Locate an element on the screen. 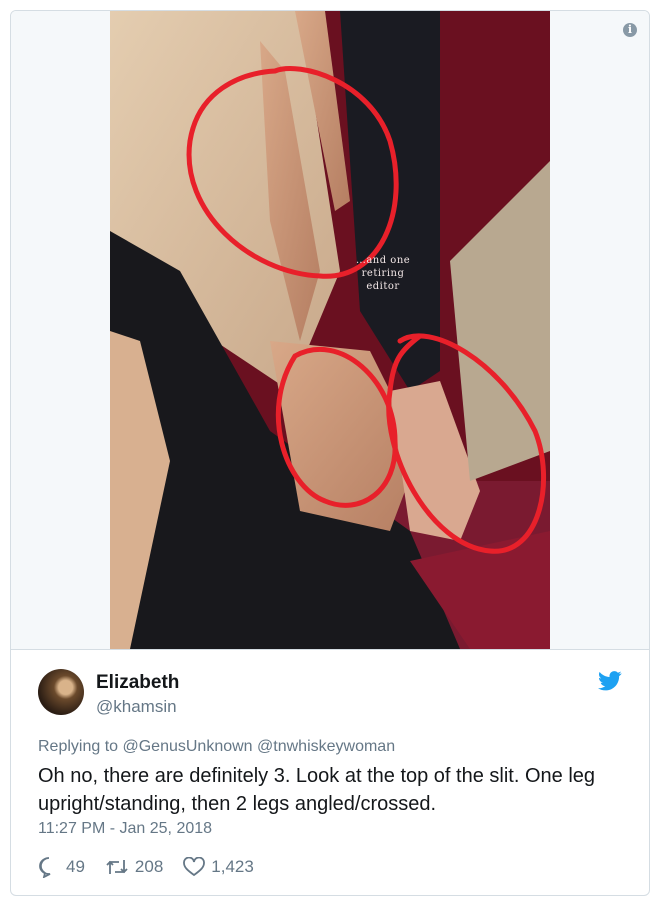 The width and height of the screenshot is (660, 909). info-icon: i is located at coordinates (630, 30).